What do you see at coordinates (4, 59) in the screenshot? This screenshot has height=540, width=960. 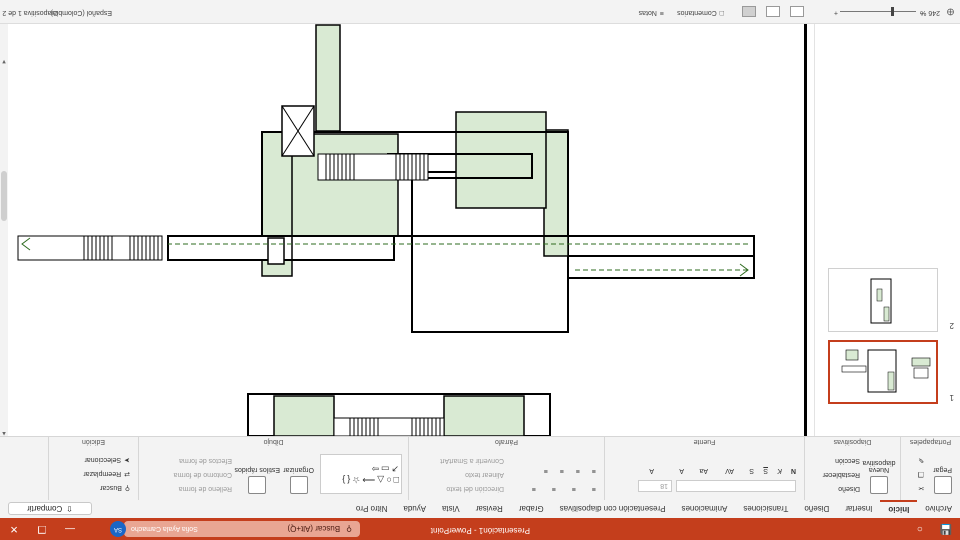 I see `scroll-up-icon: ▼` at bounding box center [4, 59].